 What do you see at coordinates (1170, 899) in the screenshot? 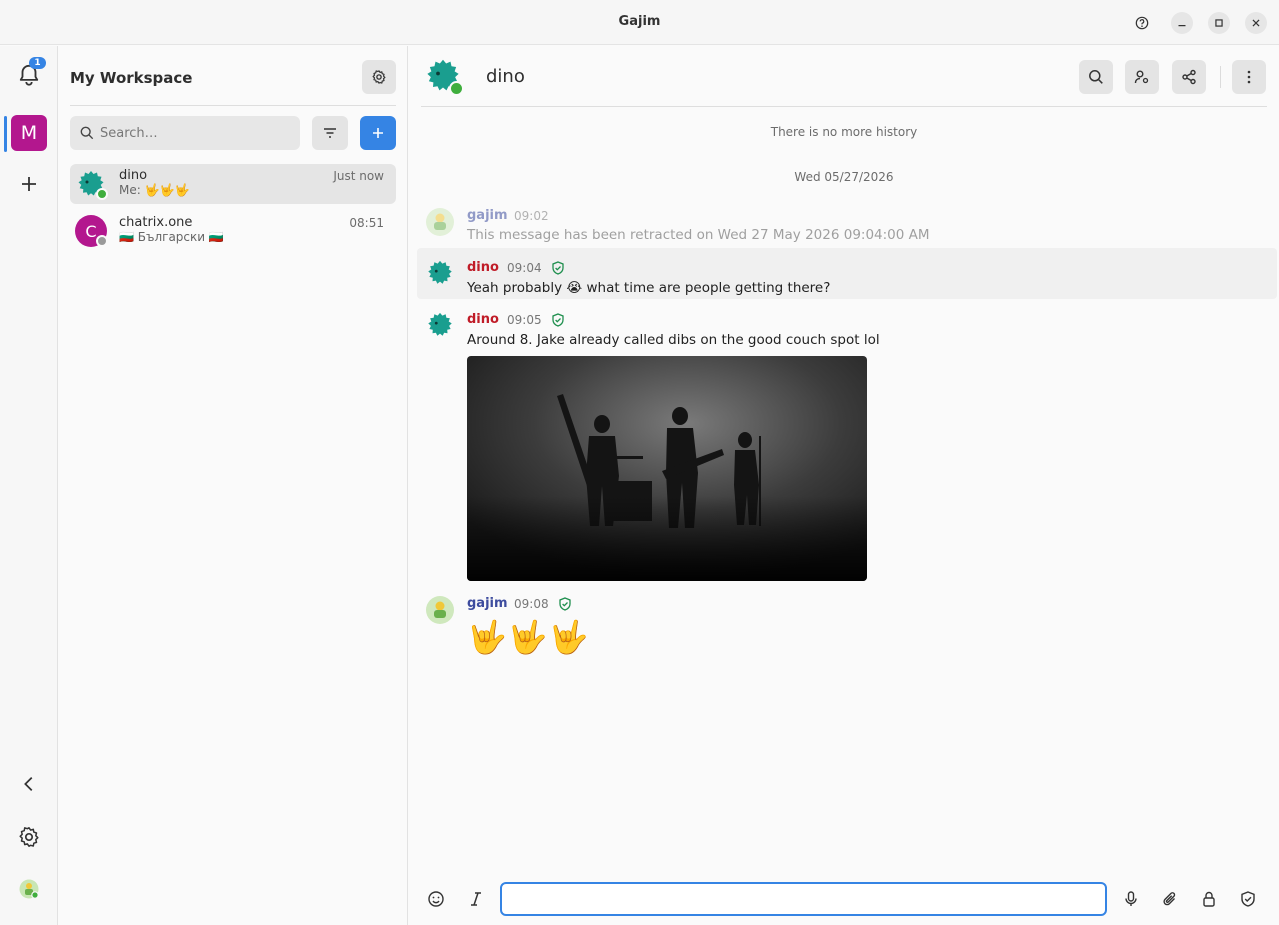
I see `attachment-icon` at bounding box center [1170, 899].